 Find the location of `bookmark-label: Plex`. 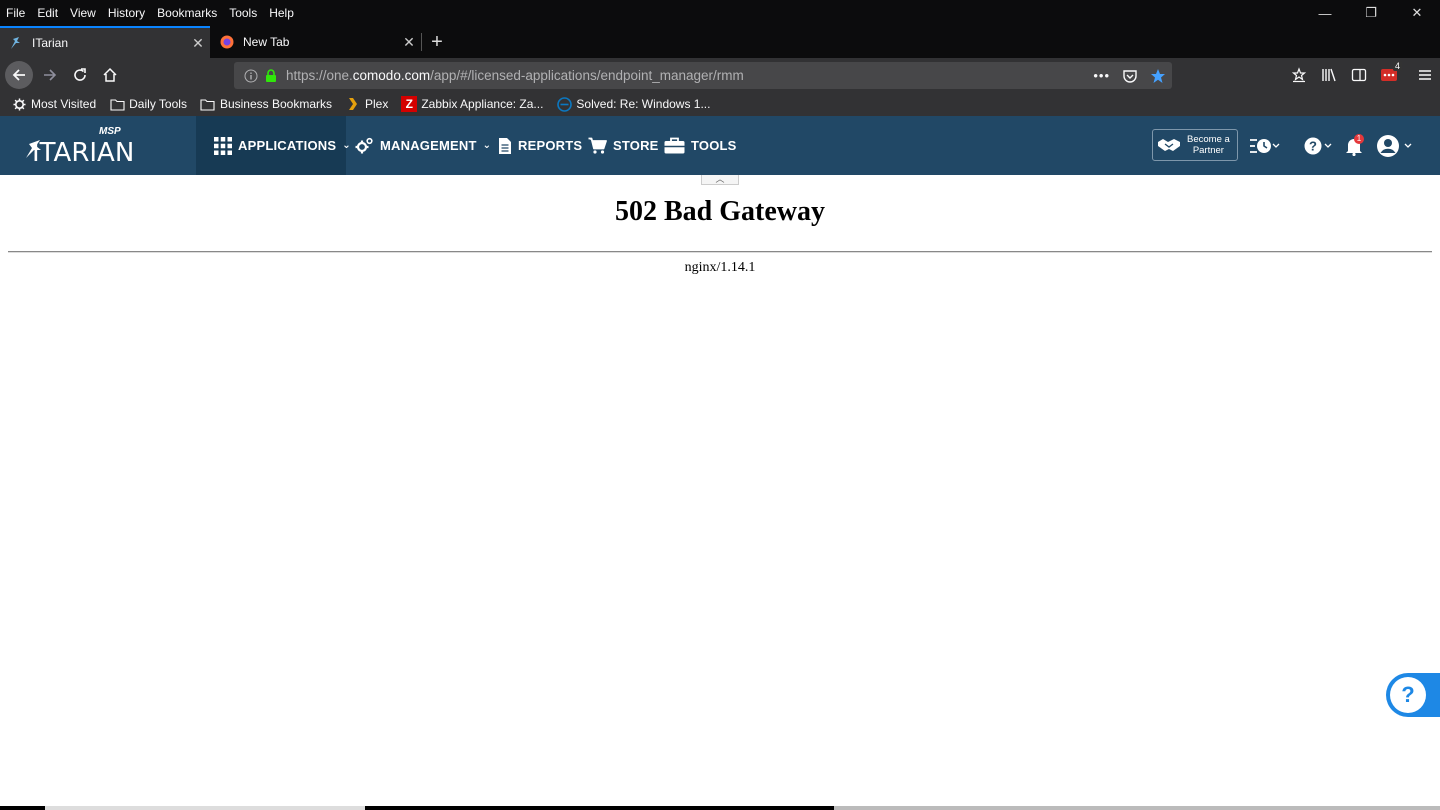

bookmark-label: Plex is located at coordinates (377, 104).